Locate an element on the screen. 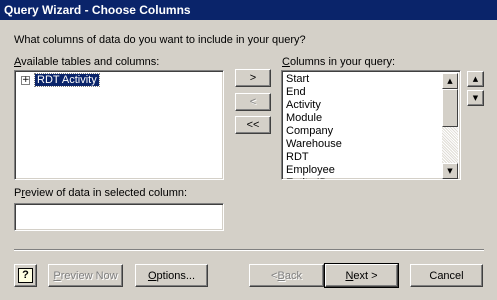 Image resolution: width=497 pixels, height=300 pixels. back-button: < Back is located at coordinates (286, 275).